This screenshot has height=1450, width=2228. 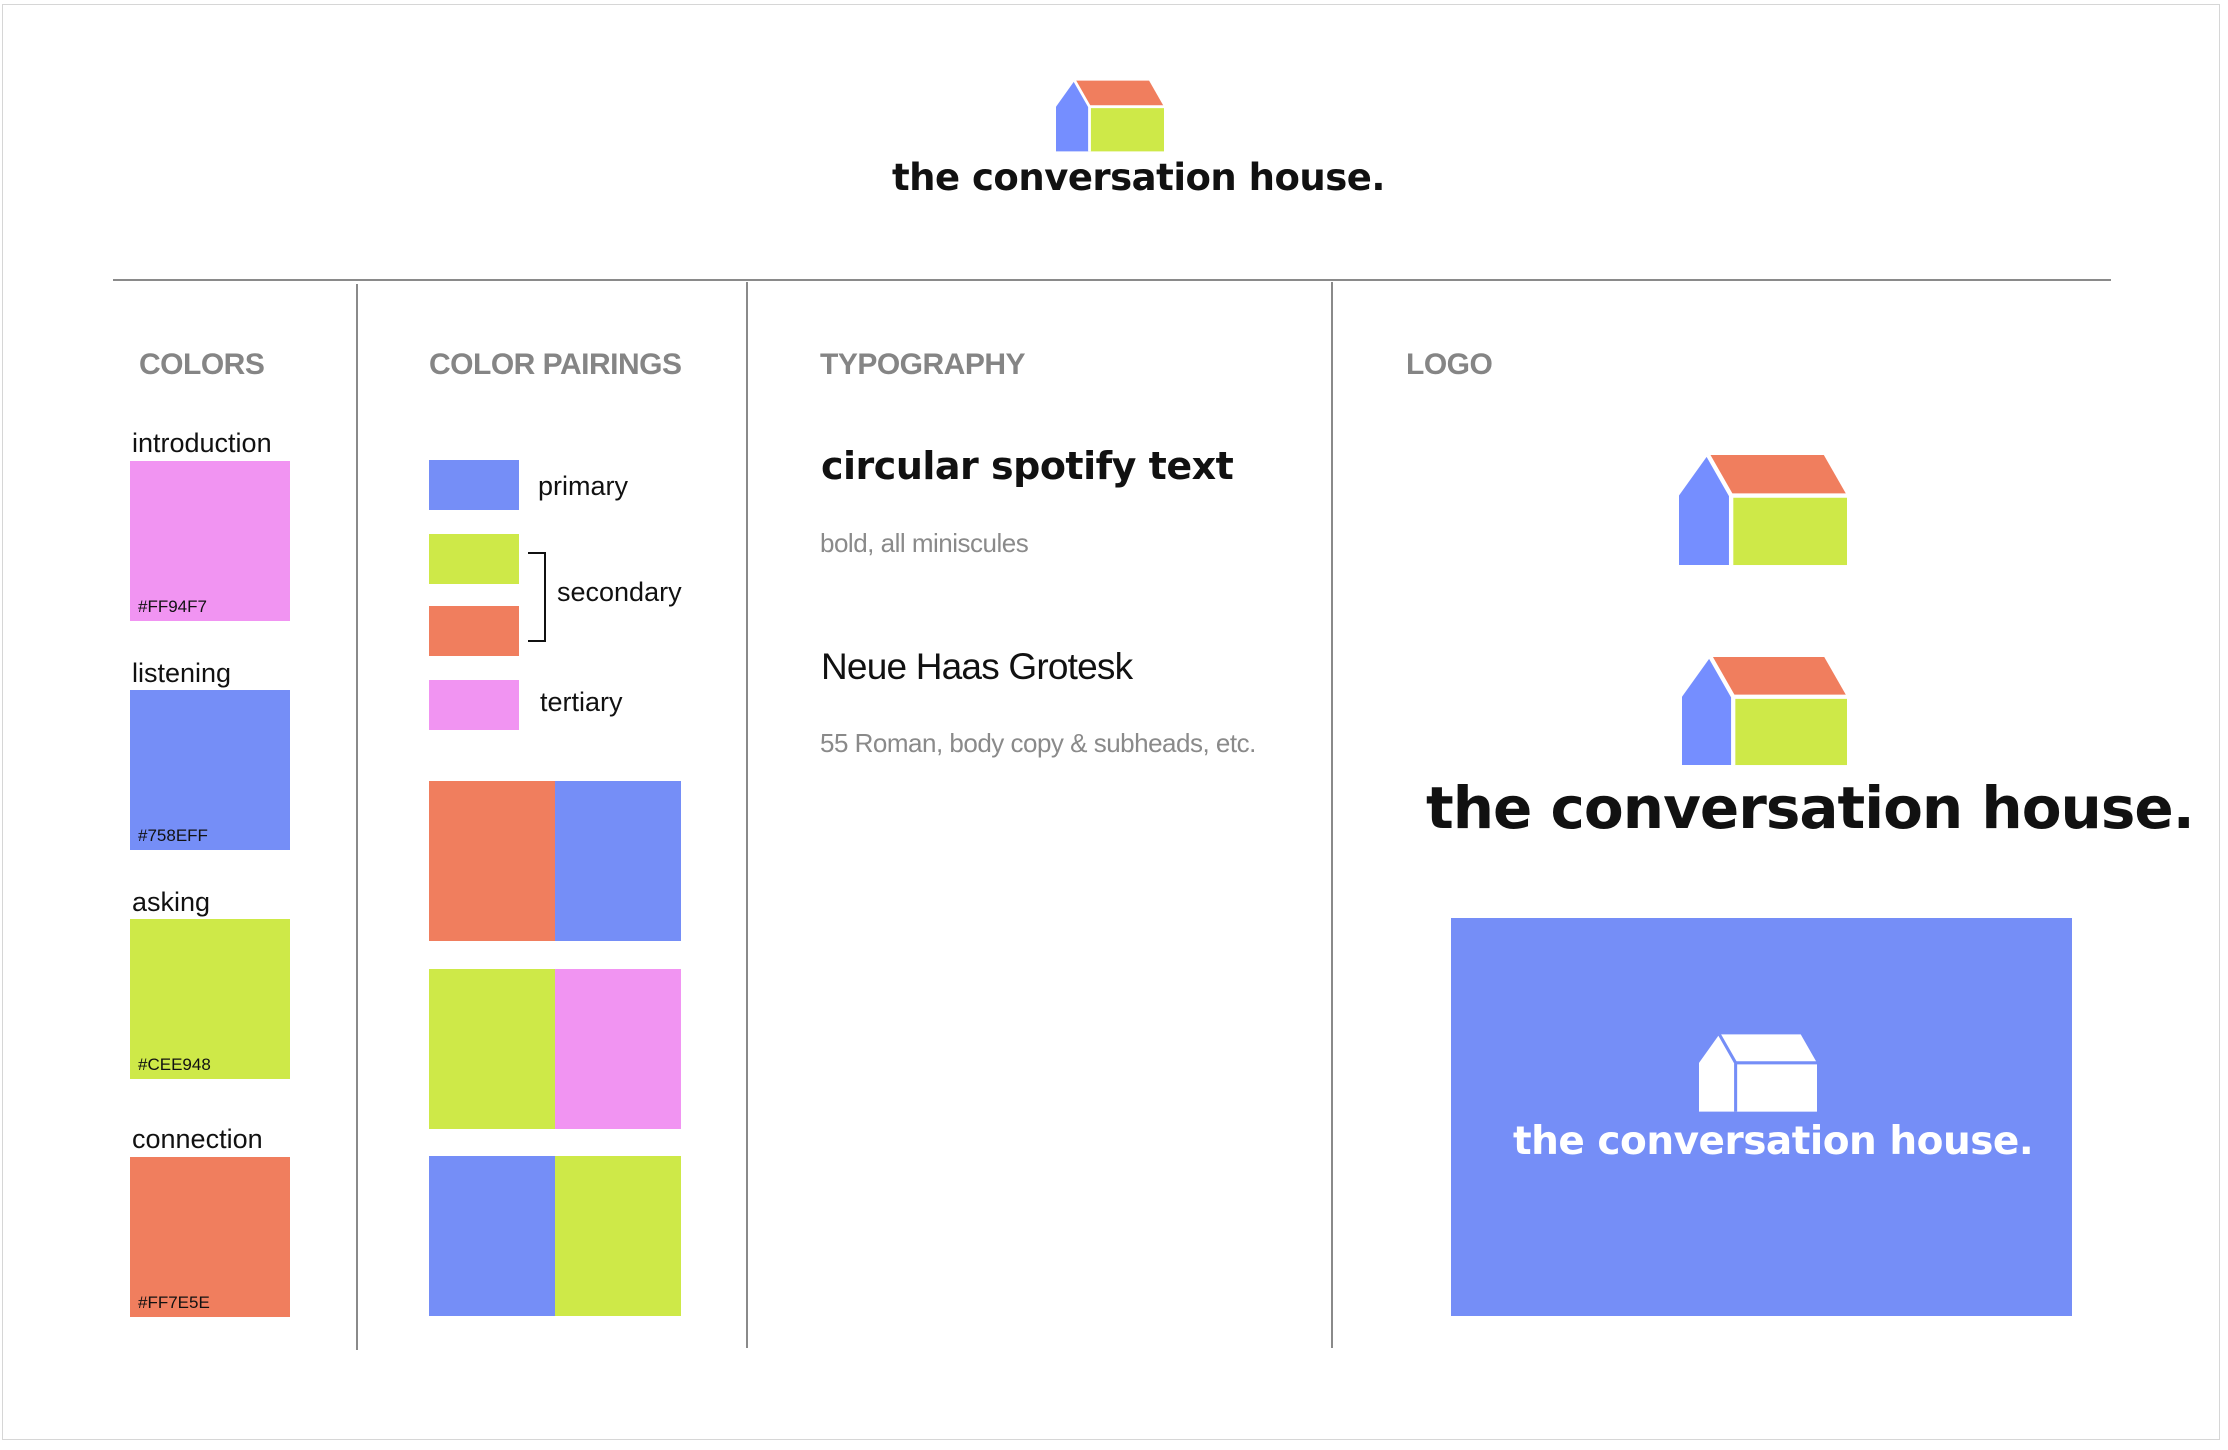 What do you see at coordinates (474, 485) in the screenshot?
I see `legend-primary-swatch` at bounding box center [474, 485].